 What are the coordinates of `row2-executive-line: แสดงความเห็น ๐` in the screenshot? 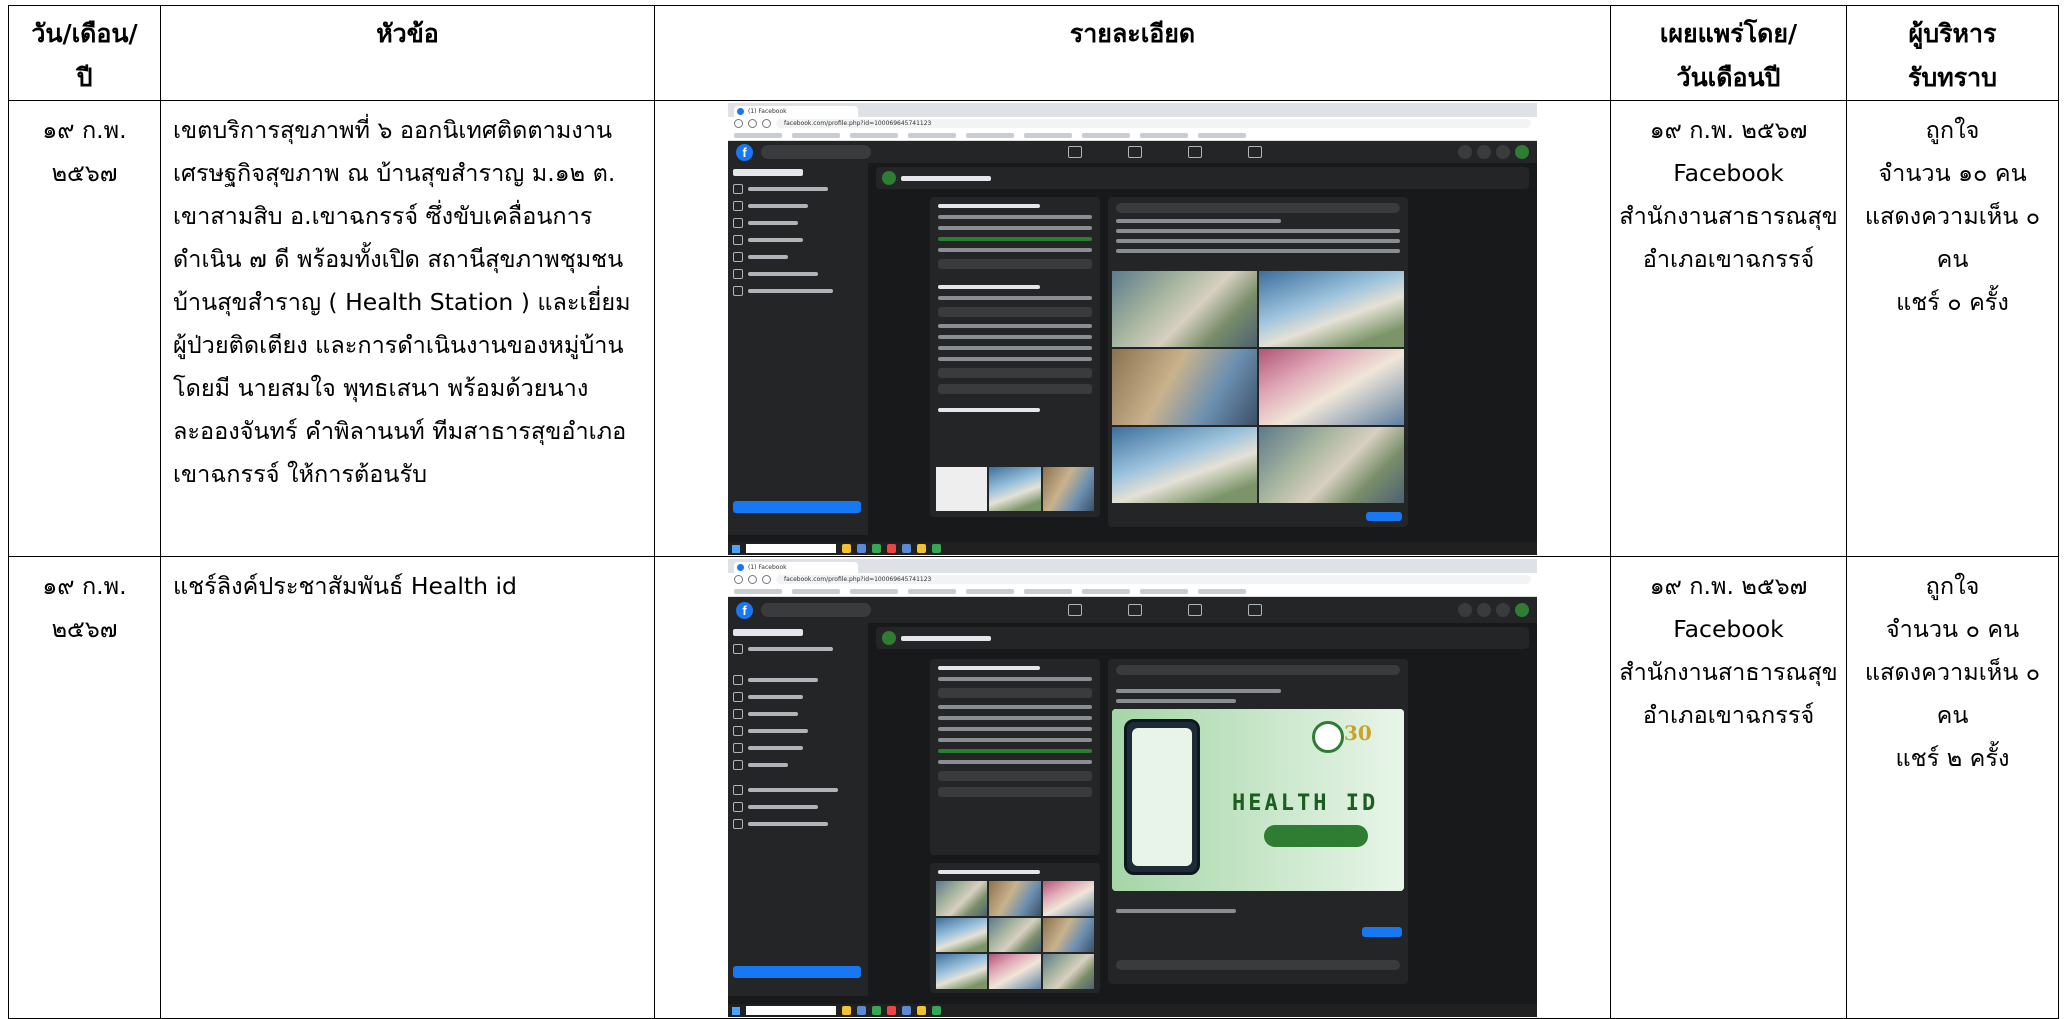 It's located at (1952, 672).